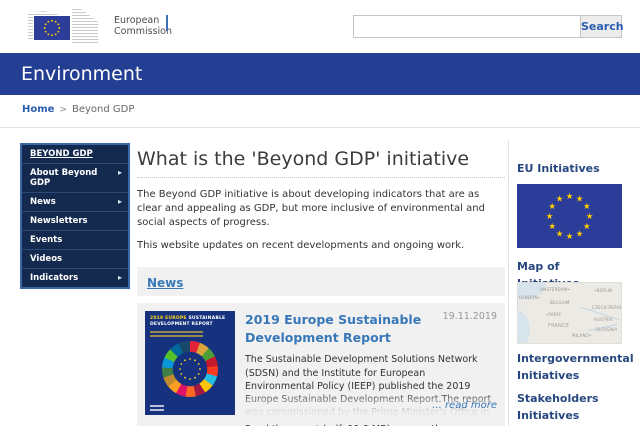 Image resolution: width=640 pixels, height=426 pixels. Describe the element at coordinates (607, 307) in the screenshot. I see `map-label: CZECH REPUBL` at that location.